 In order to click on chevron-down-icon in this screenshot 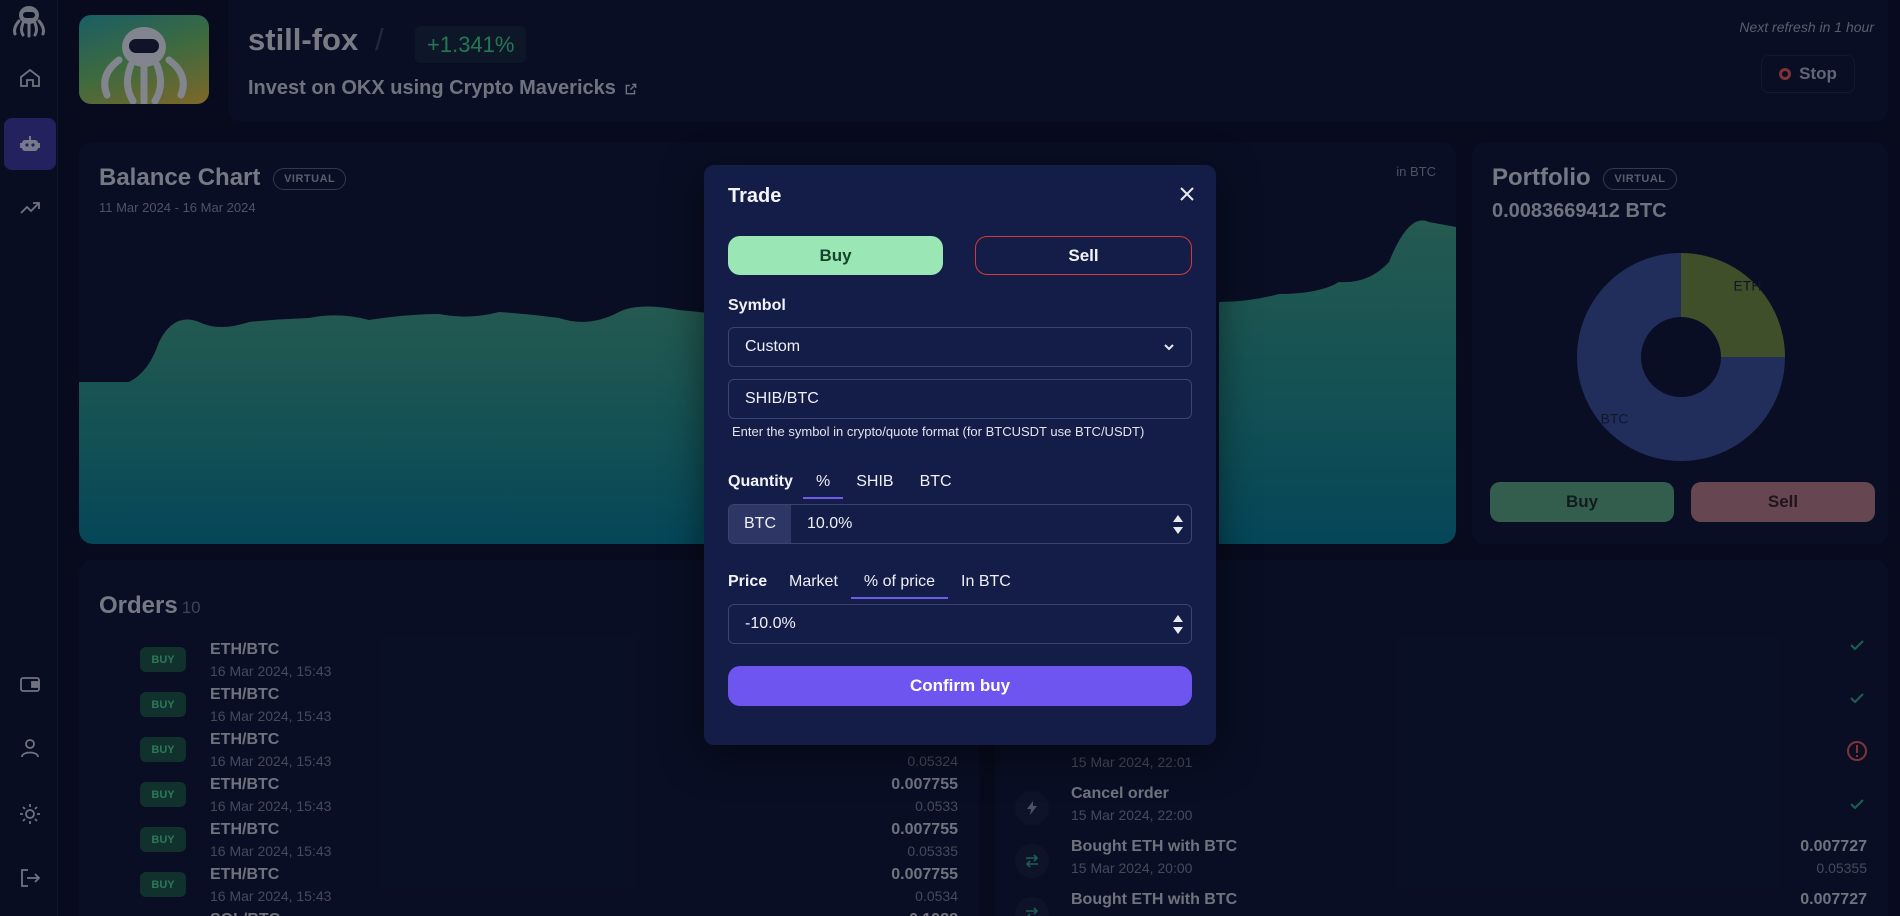, I will do `click(1169, 347)`.